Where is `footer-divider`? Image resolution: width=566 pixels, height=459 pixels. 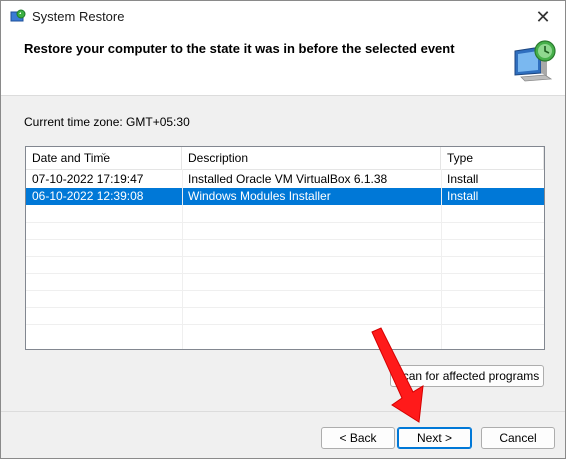 footer-divider is located at coordinates (283, 411).